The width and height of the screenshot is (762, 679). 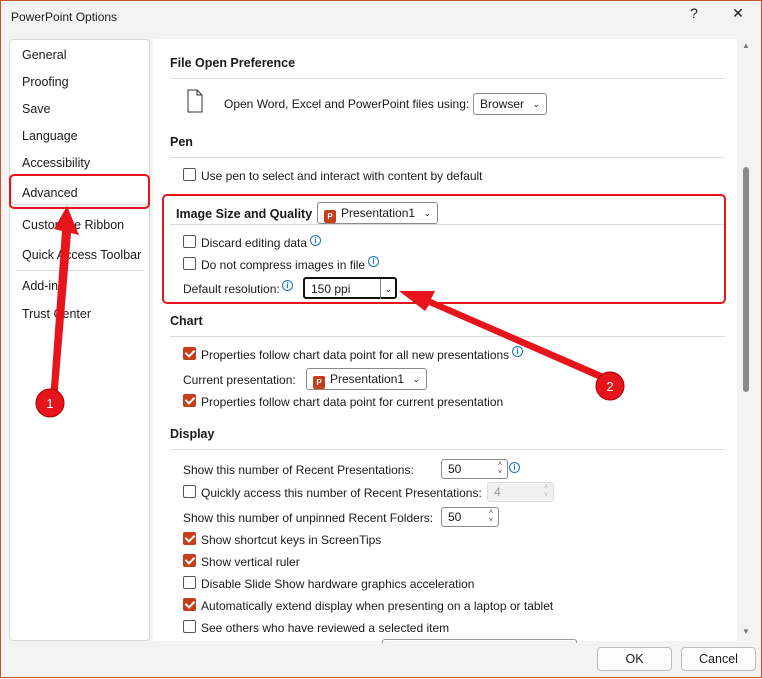 What do you see at coordinates (79, 191) in the screenshot?
I see `advanced-highlight` at bounding box center [79, 191].